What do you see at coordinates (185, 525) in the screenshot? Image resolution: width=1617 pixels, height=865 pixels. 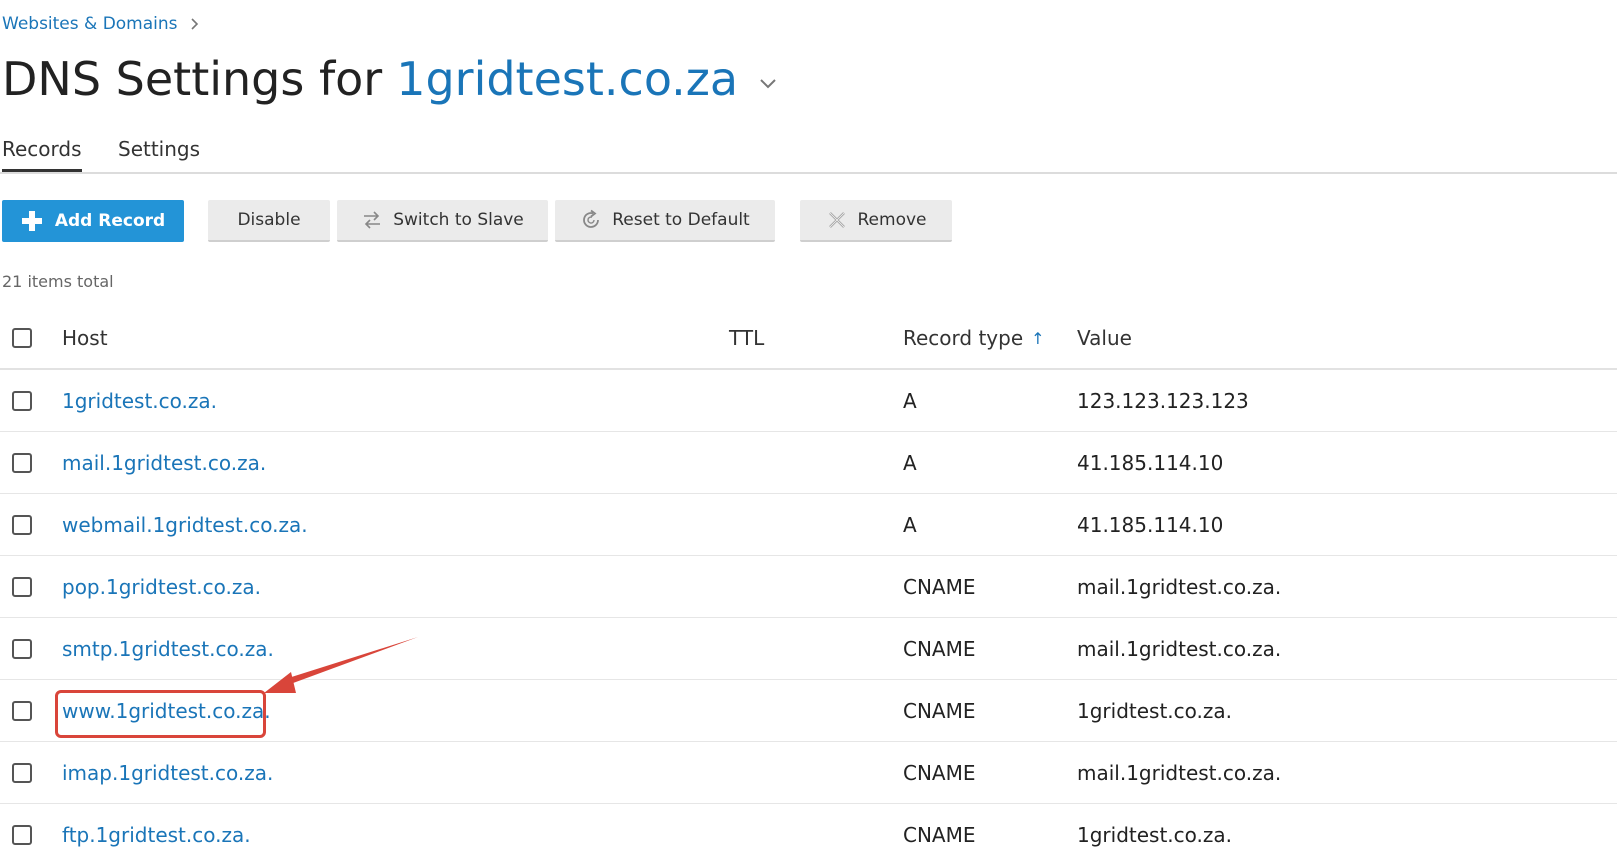 I see `host-link: webmail.1gridtest.co.za.` at bounding box center [185, 525].